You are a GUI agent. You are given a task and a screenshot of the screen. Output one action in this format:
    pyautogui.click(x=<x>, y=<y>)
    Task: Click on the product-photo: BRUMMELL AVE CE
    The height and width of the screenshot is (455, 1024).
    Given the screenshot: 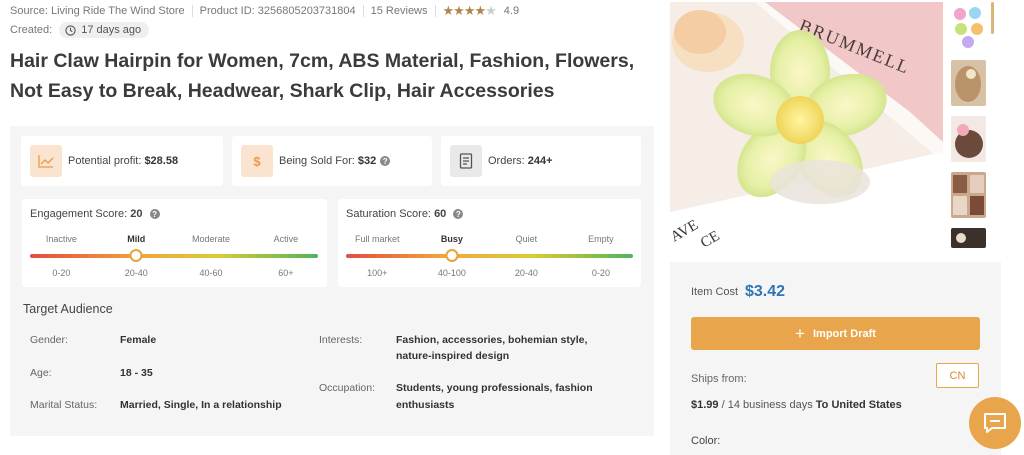 What is the action you would take?
    pyautogui.click(x=806, y=126)
    